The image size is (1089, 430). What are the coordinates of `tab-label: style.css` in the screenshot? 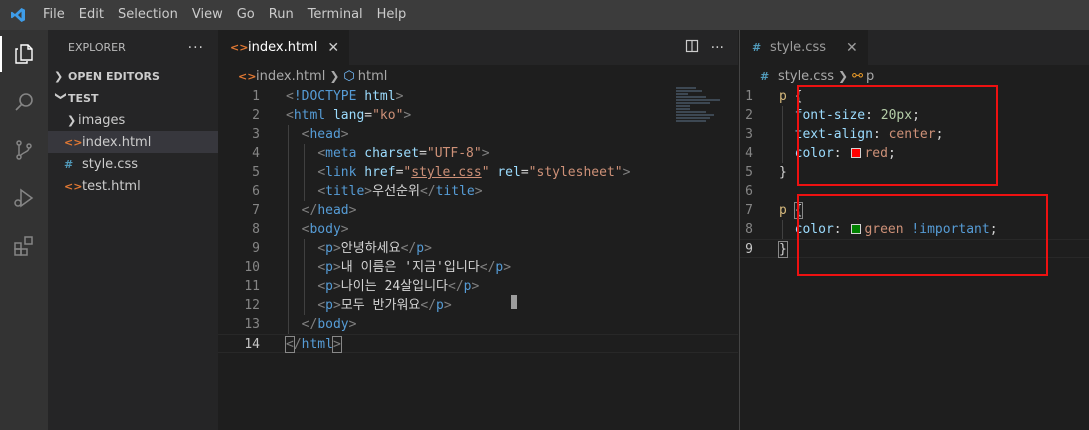 It's located at (798, 47).